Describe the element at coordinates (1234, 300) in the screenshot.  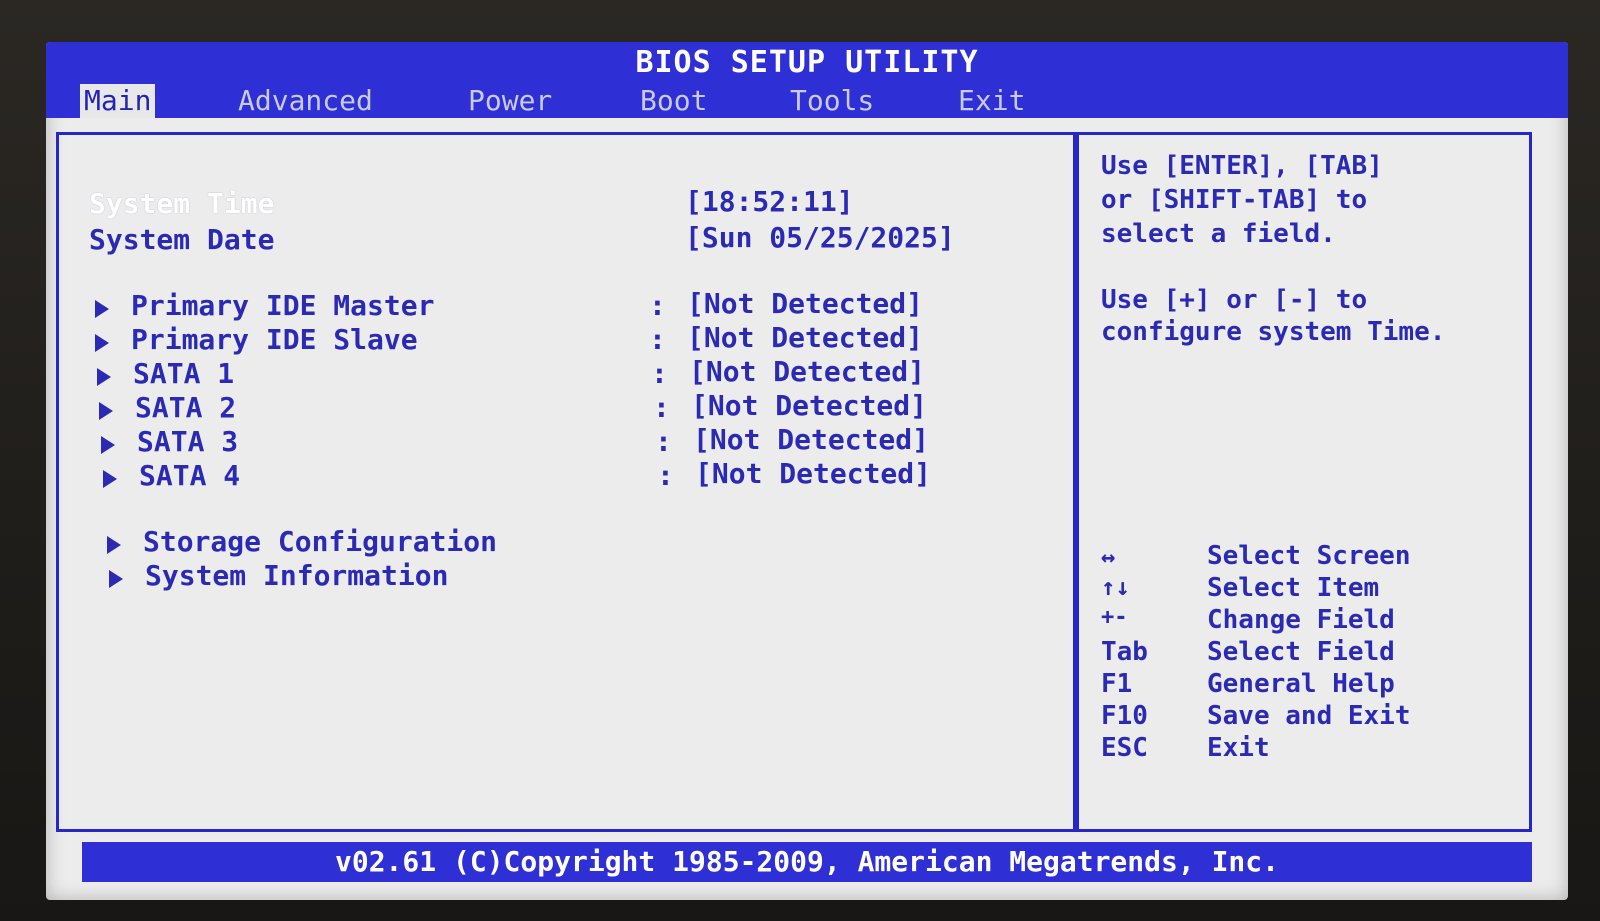
I see `help-line: Use [+] or [-] to` at that location.